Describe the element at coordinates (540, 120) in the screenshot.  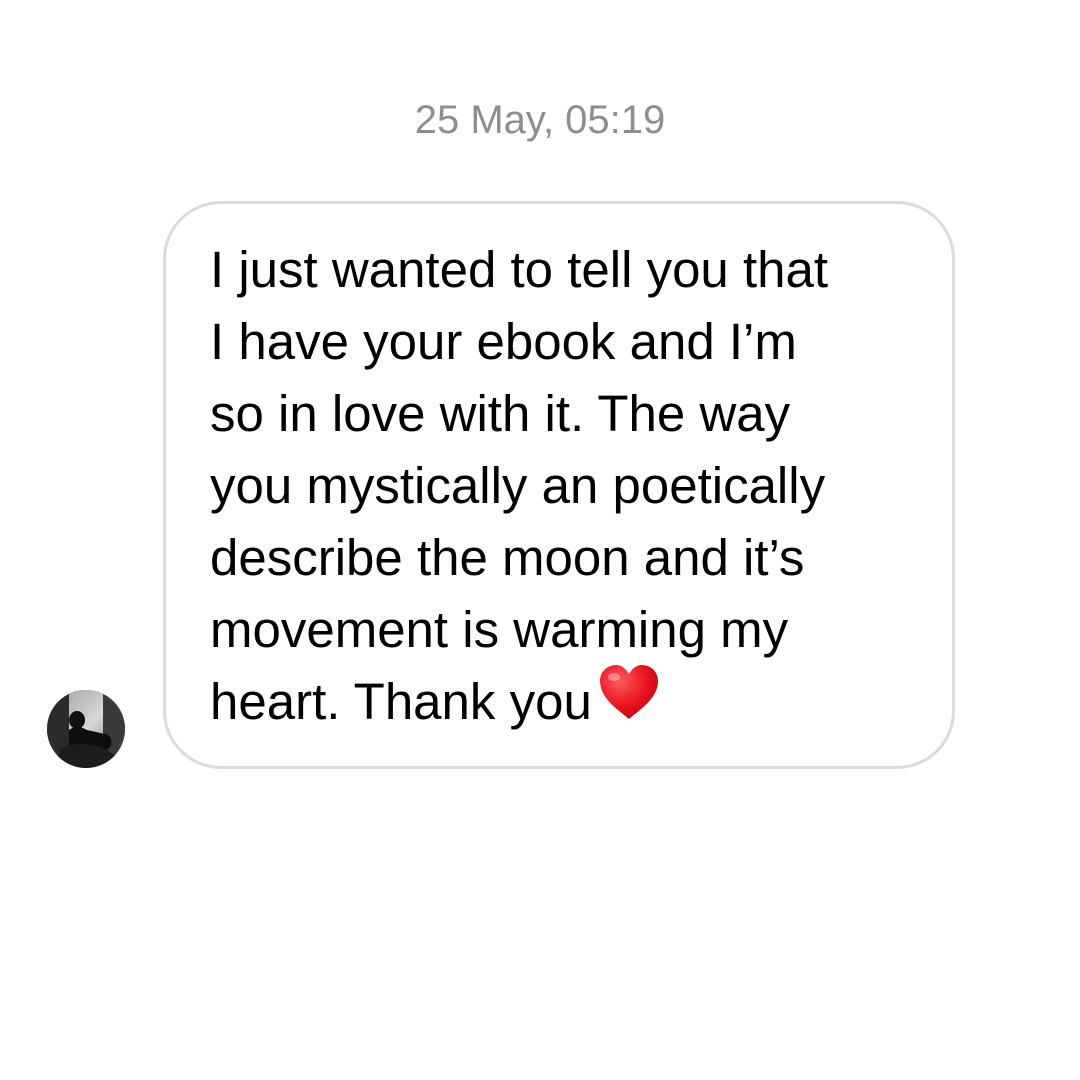
I see `message-timestamp: 25 May, 05:19` at that location.